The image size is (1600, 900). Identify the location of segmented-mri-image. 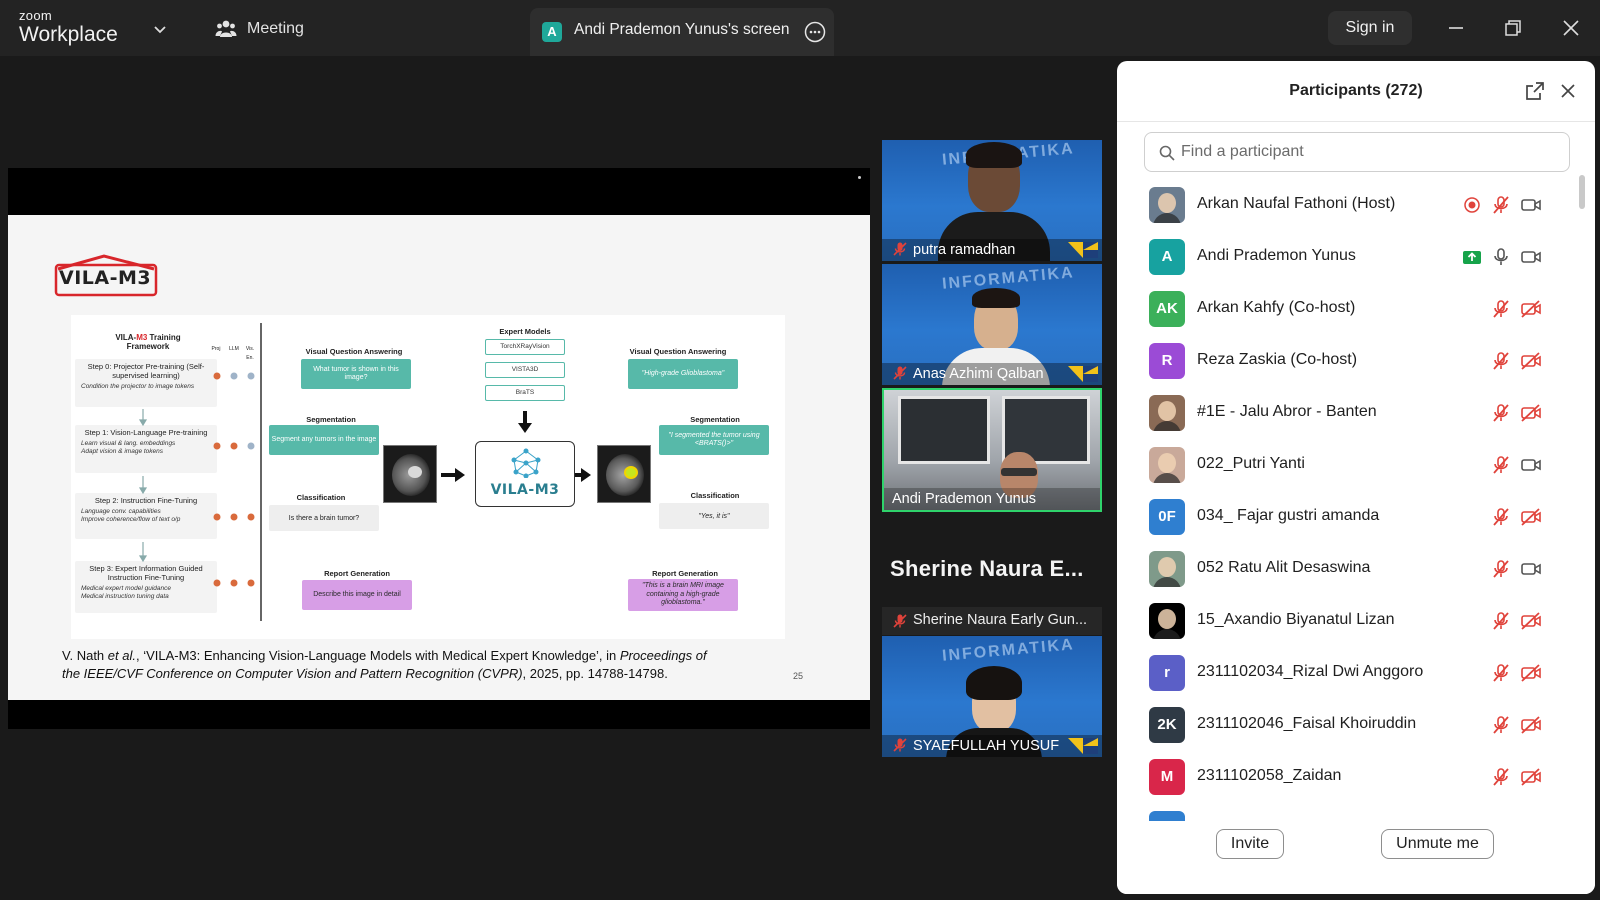
(624, 474).